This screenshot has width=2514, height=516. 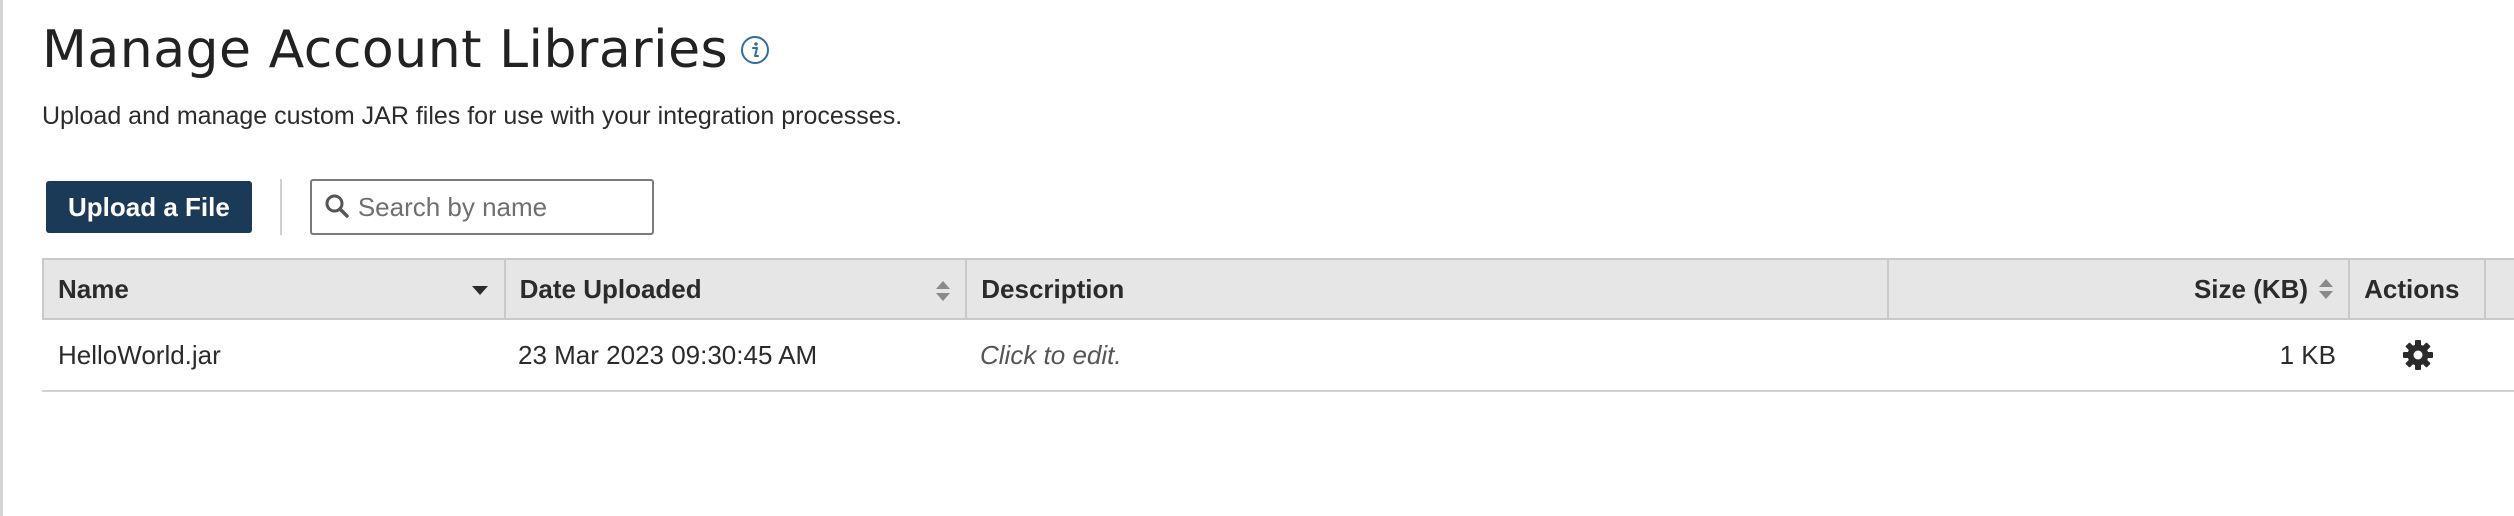 I want to click on sort-descending-icon, so click(x=479, y=290).